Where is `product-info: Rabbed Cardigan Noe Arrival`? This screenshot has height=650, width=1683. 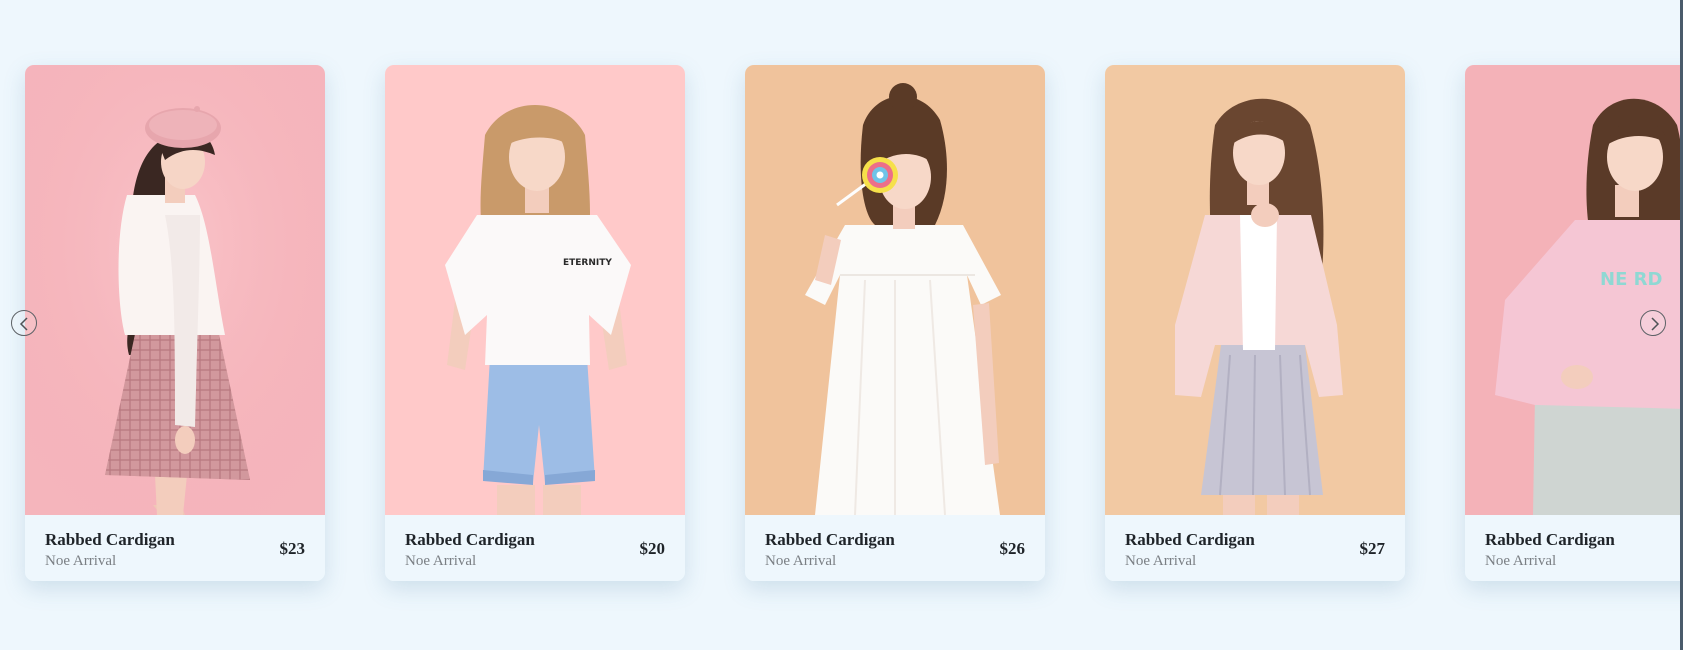
product-info: Rabbed Cardigan Noe Arrival is located at coordinates (1574, 548).